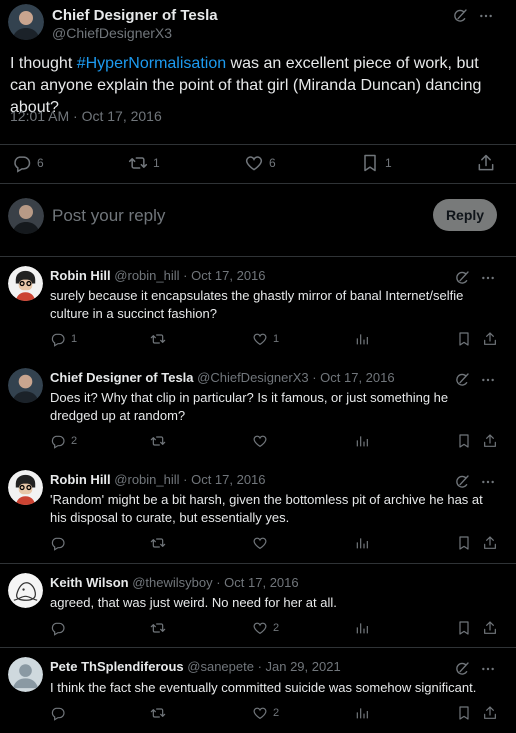 This screenshot has width=516, height=733. Describe the element at coordinates (86, 116) in the screenshot. I see `tweet-timestamp: 12:01 AM · Oct 17, 2016` at that location.